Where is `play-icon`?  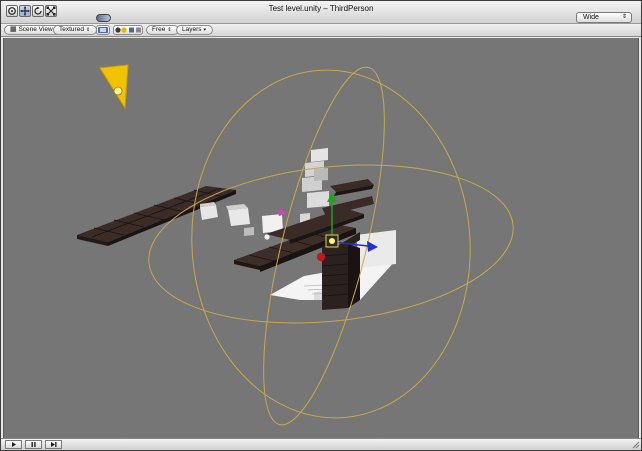
play-icon is located at coordinates (14, 444).